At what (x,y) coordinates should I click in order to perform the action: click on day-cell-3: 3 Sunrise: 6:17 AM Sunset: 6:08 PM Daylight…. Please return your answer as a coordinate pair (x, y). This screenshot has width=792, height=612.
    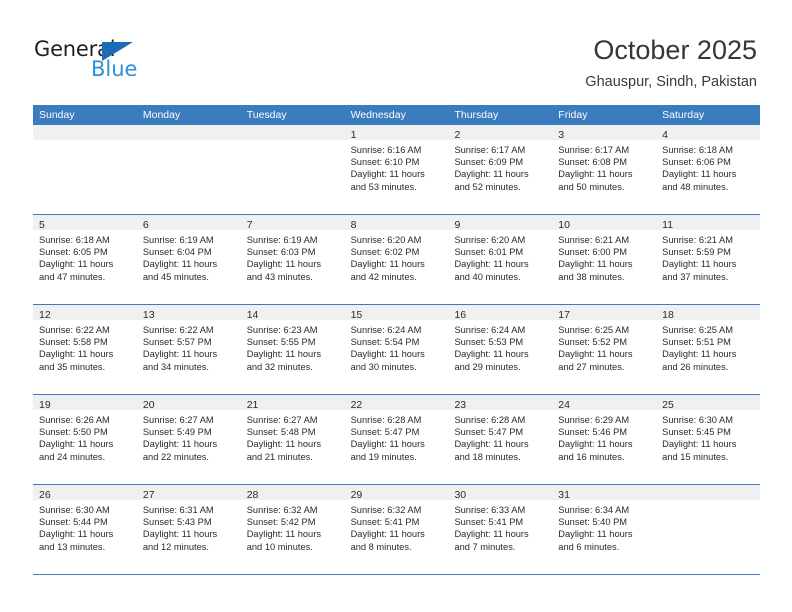
    Looking at the image, I should click on (604, 169).